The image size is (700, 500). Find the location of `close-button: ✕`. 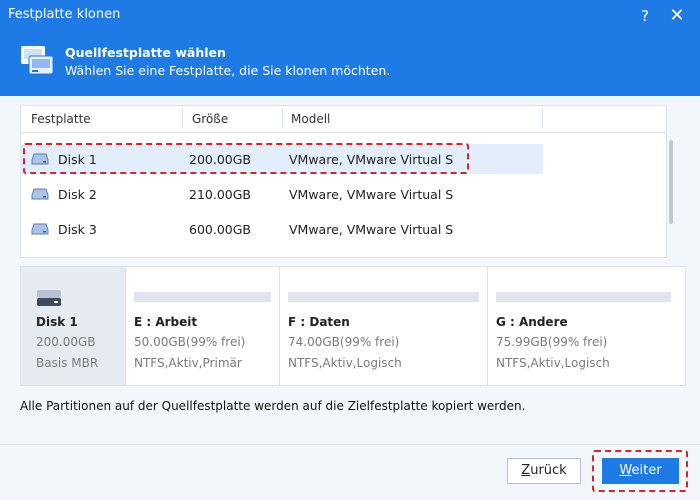

close-button: ✕ is located at coordinates (677, 16).